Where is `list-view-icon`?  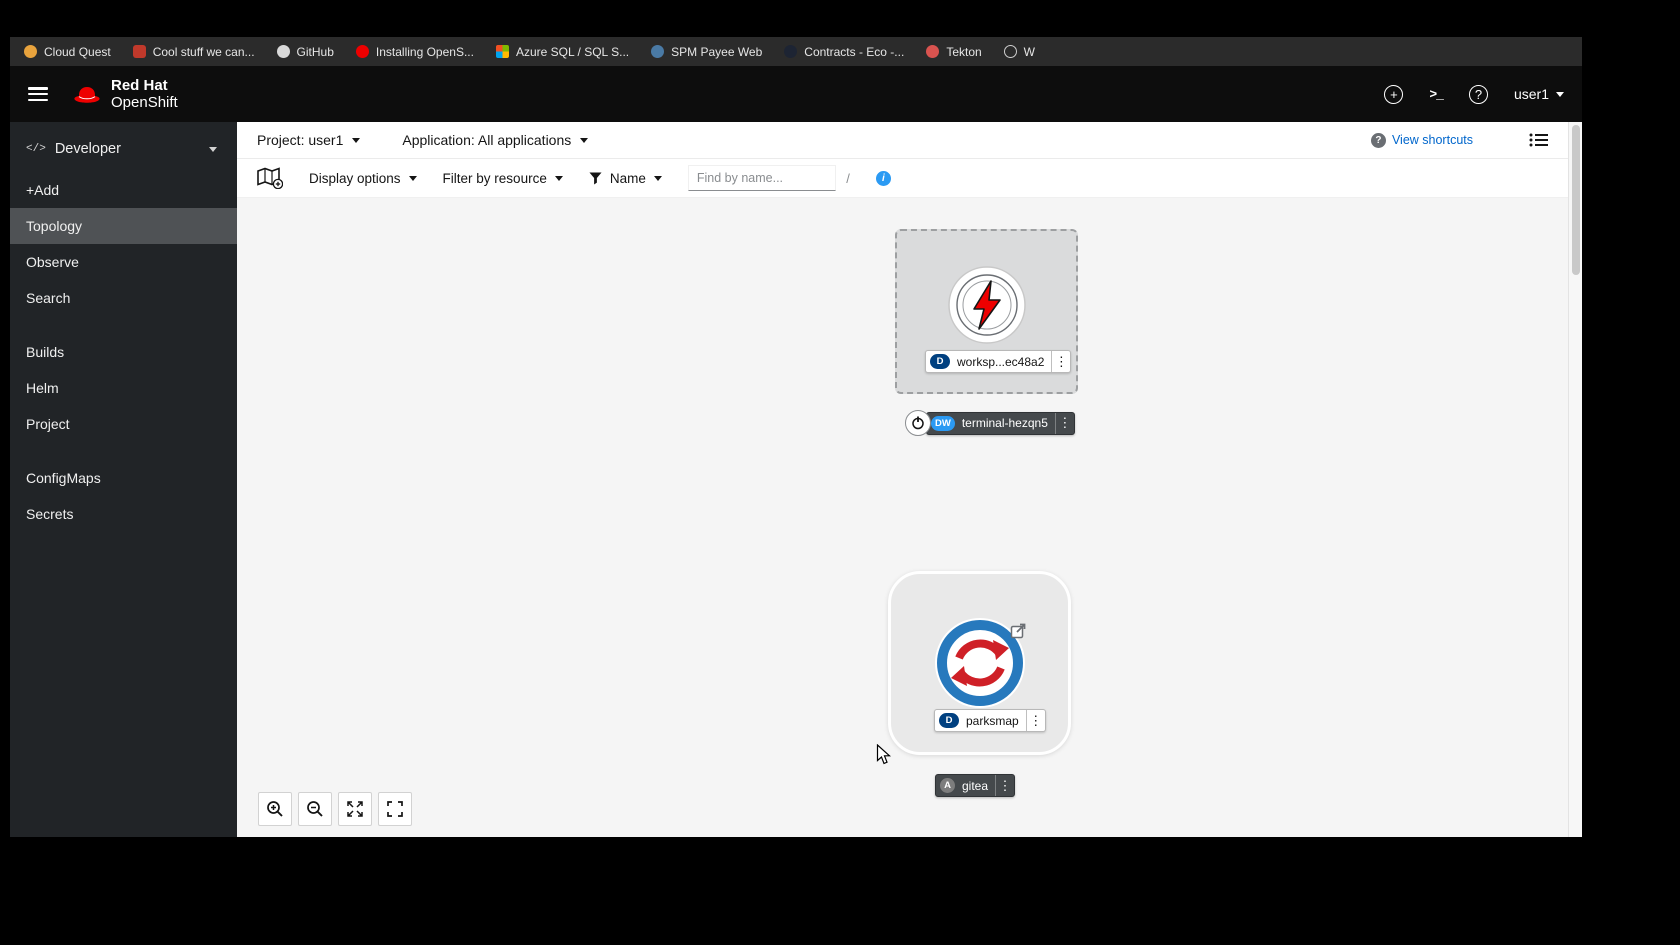
list-view-icon is located at coordinates (1538, 140).